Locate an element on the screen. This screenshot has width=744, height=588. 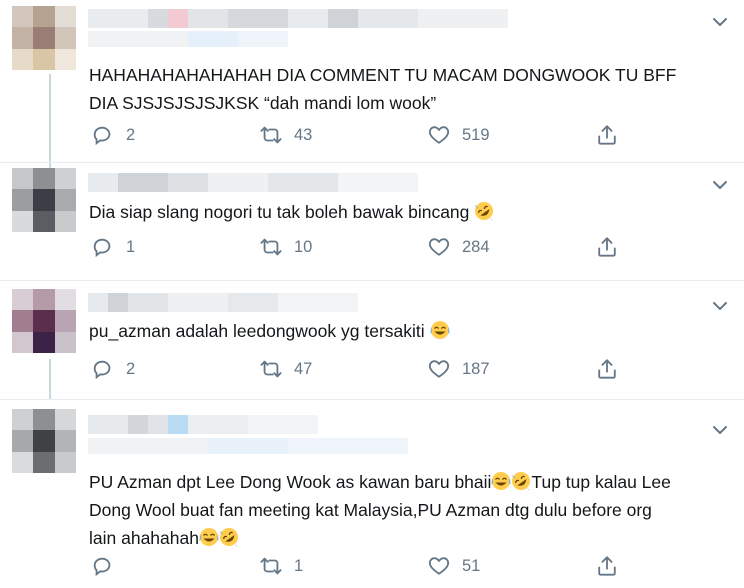
tweet-text-line-3: lain ahahahah is located at coordinates (399, 538).